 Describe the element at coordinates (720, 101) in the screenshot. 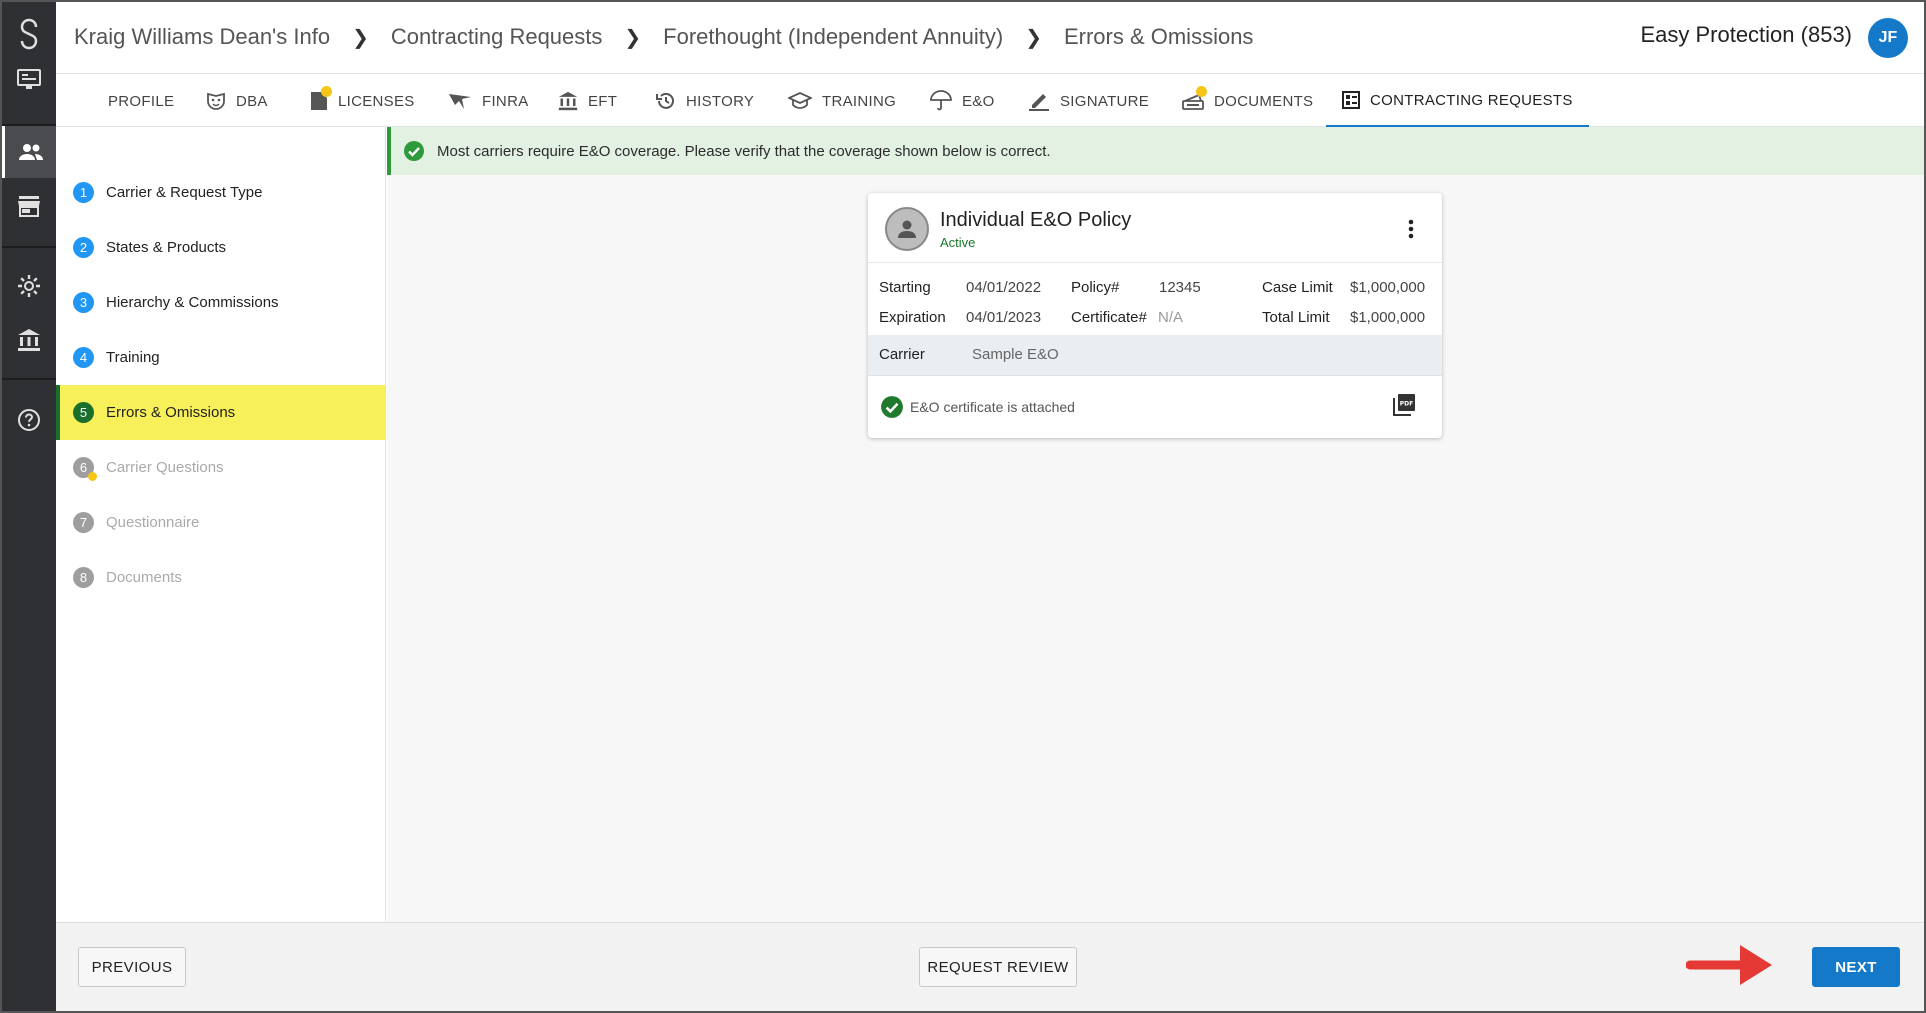

I see `tab-label: HISTORY` at that location.